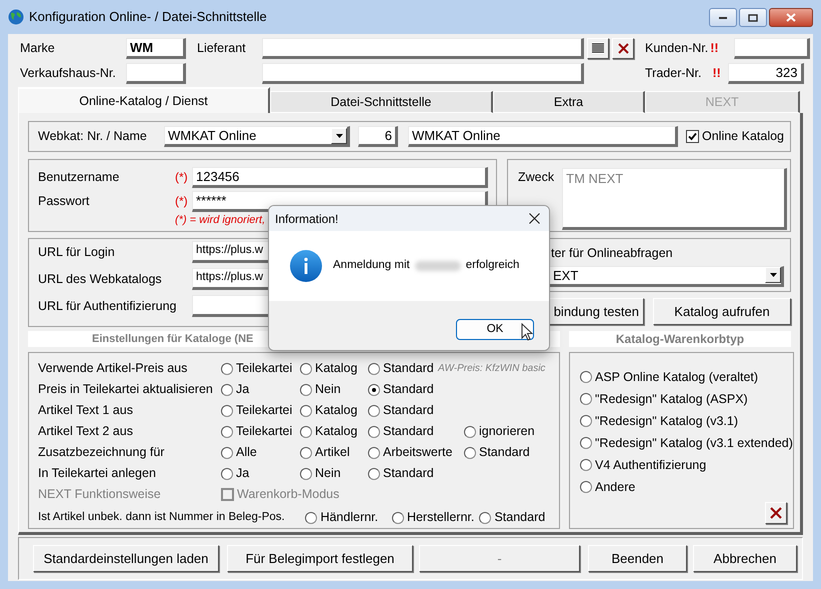 This screenshot has width=821, height=589. What do you see at coordinates (100, 495) in the screenshot?
I see `setting-label: NEXT Funktionsweise` at bounding box center [100, 495].